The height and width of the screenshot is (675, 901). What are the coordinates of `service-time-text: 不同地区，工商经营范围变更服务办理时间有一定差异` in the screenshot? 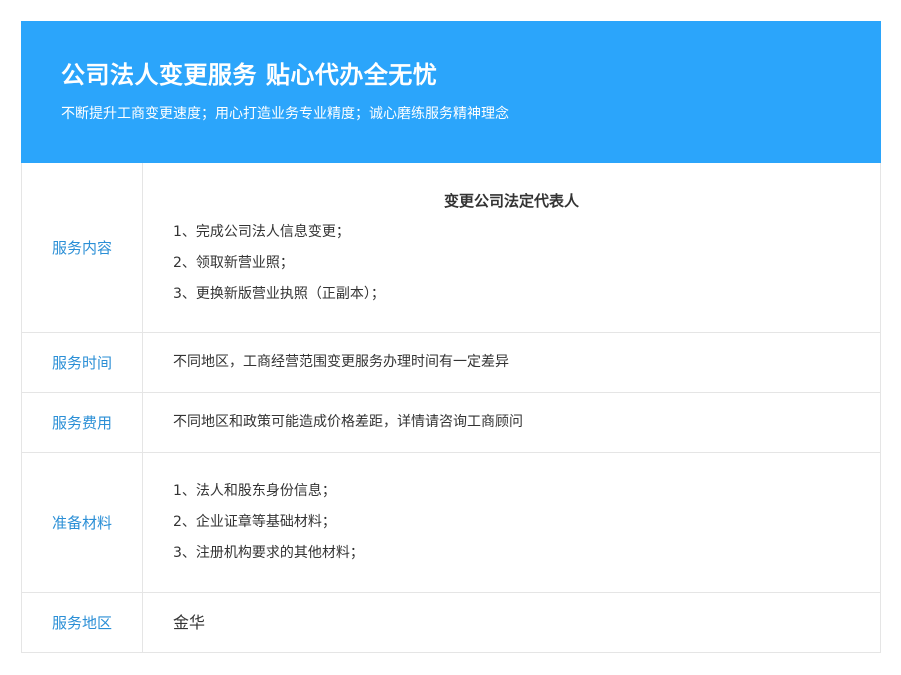 It's located at (341, 362).